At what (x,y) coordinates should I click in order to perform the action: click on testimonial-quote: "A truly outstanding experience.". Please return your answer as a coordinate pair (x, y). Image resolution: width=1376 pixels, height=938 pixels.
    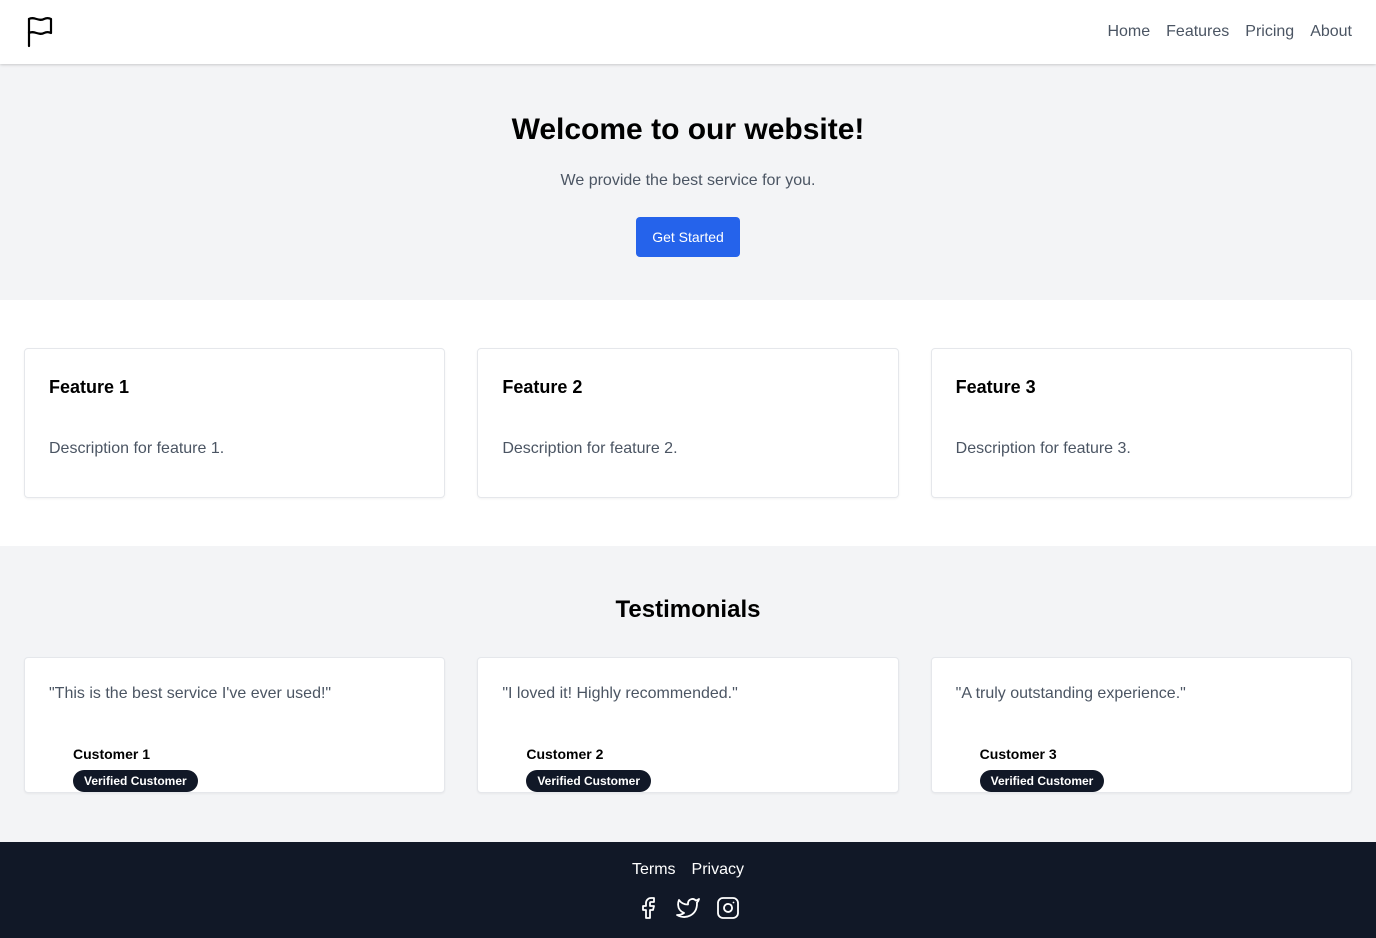
    Looking at the image, I should click on (1070, 693).